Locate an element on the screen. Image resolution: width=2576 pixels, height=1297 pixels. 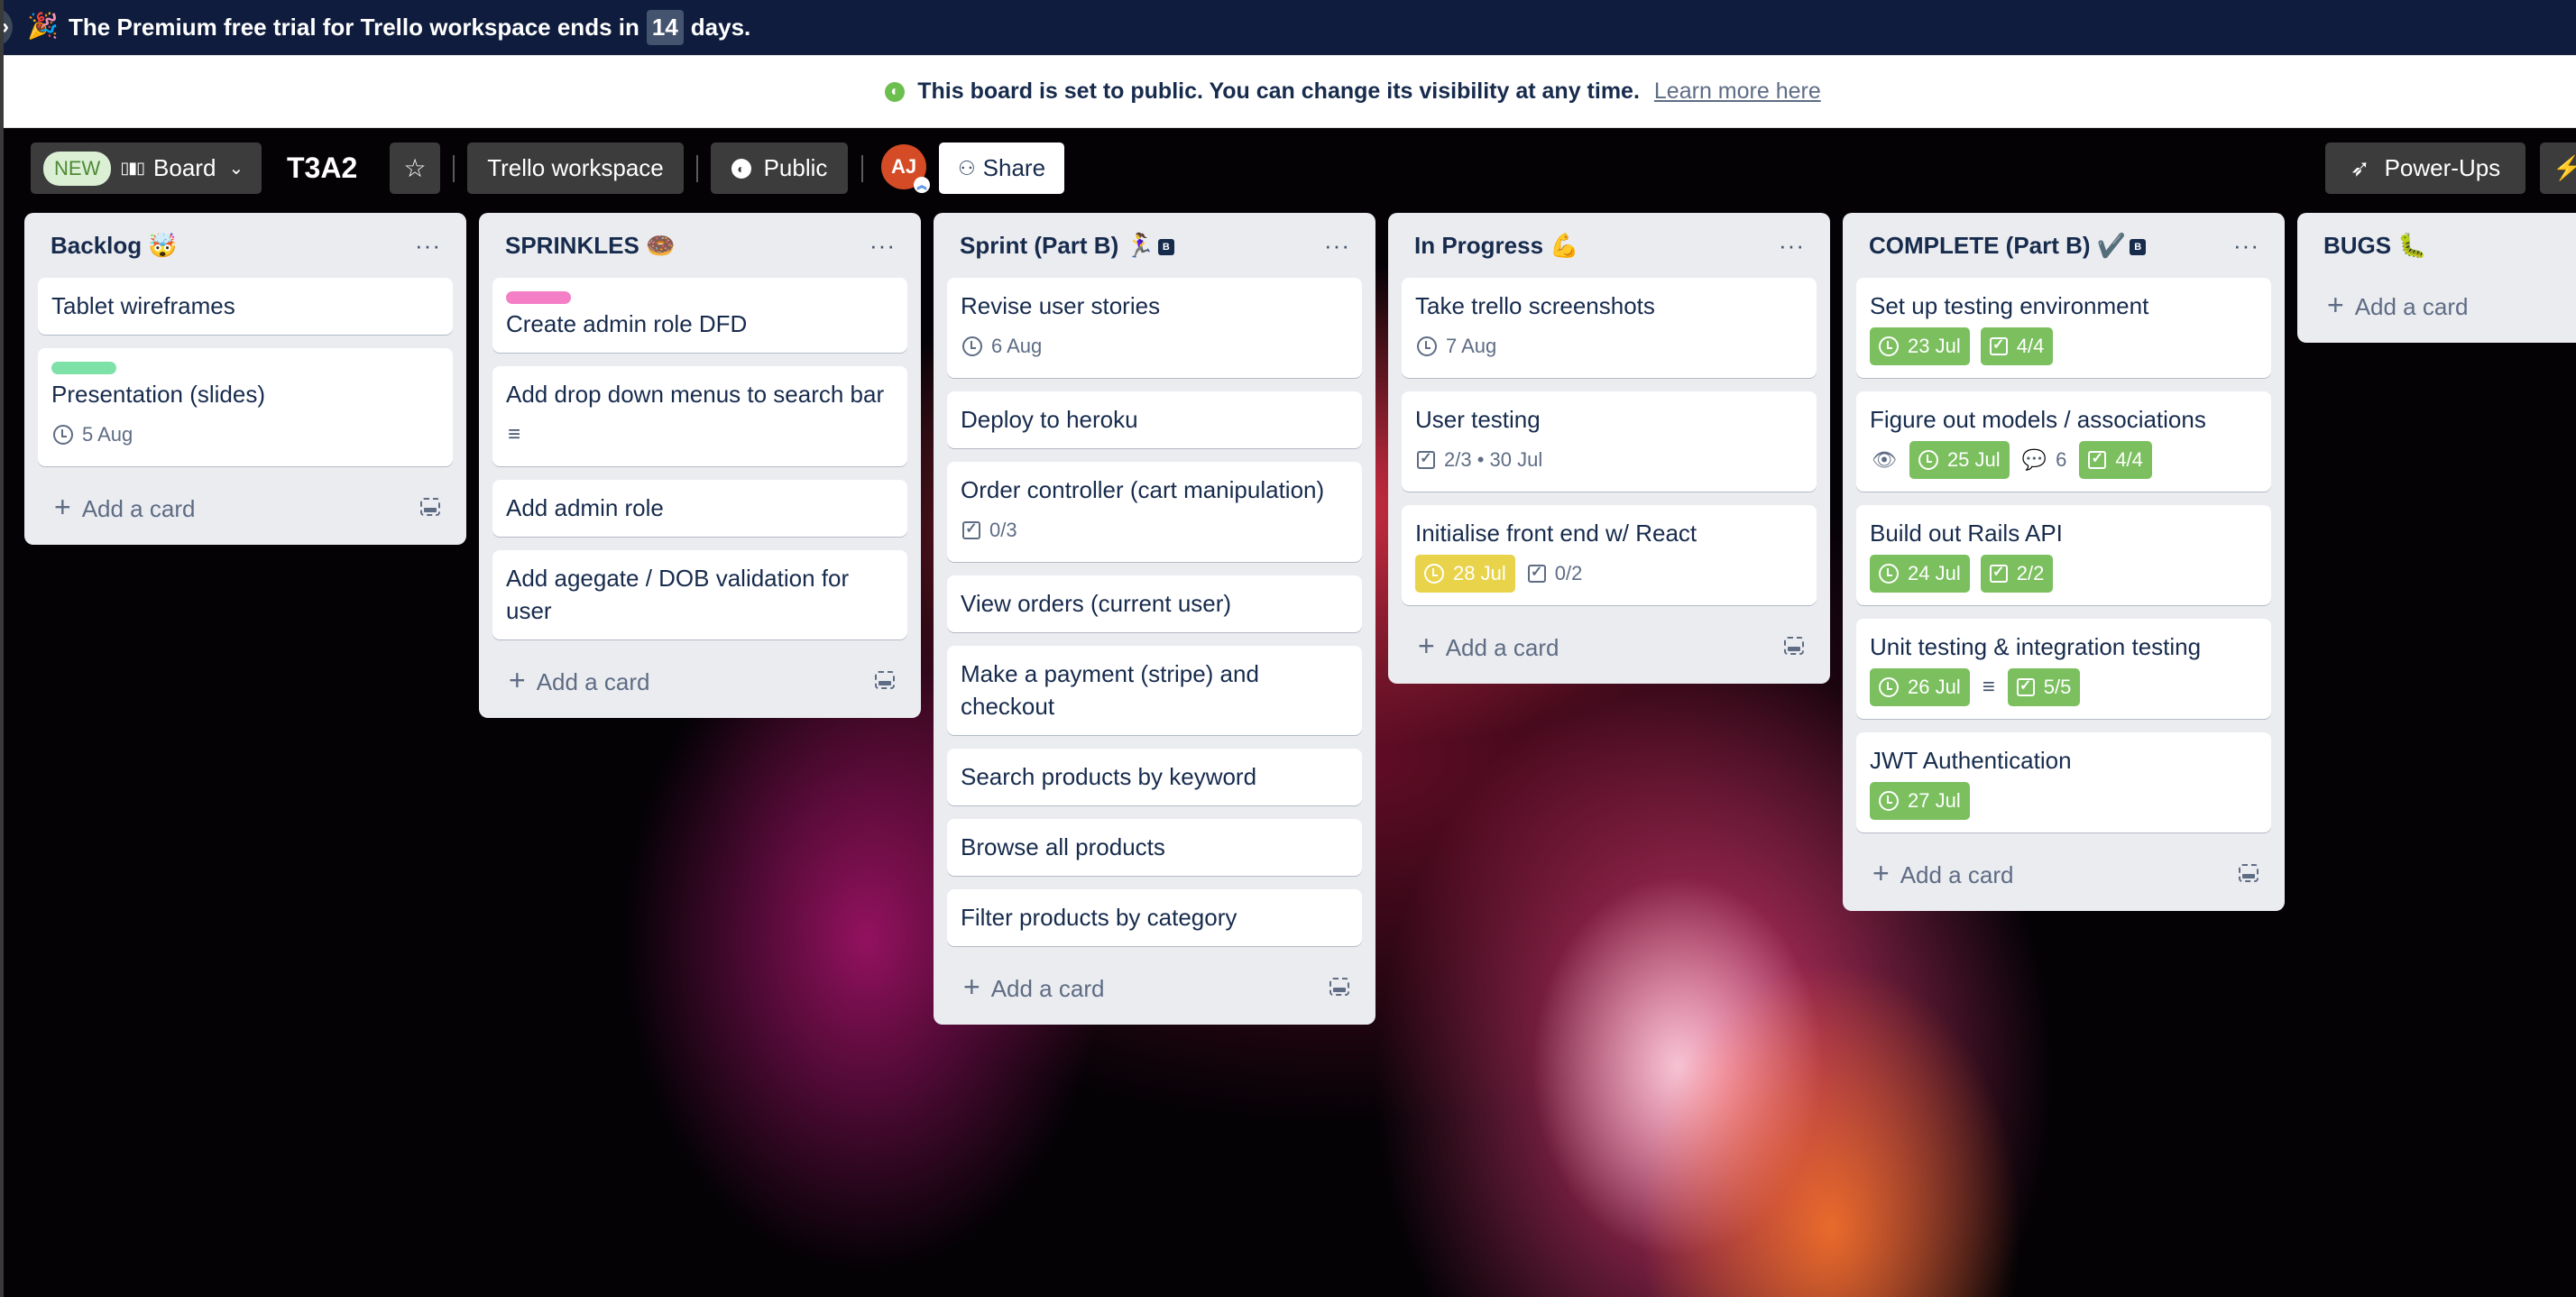
automation-button: ⚡ is located at coordinates (2558, 168).